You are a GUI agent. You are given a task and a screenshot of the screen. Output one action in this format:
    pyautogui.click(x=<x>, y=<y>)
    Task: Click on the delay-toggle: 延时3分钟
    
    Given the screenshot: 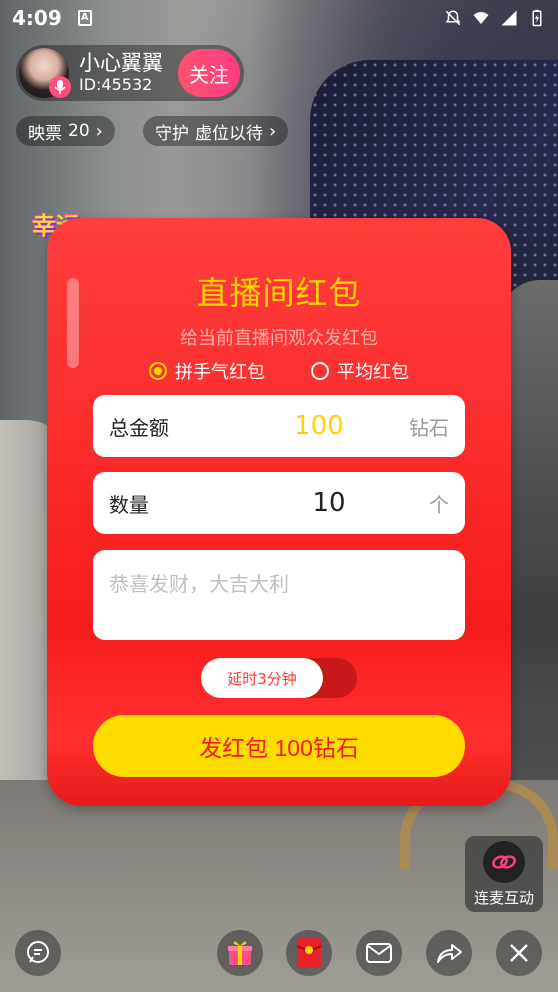 What is the action you would take?
    pyautogui.click(x=279, y=678)
    